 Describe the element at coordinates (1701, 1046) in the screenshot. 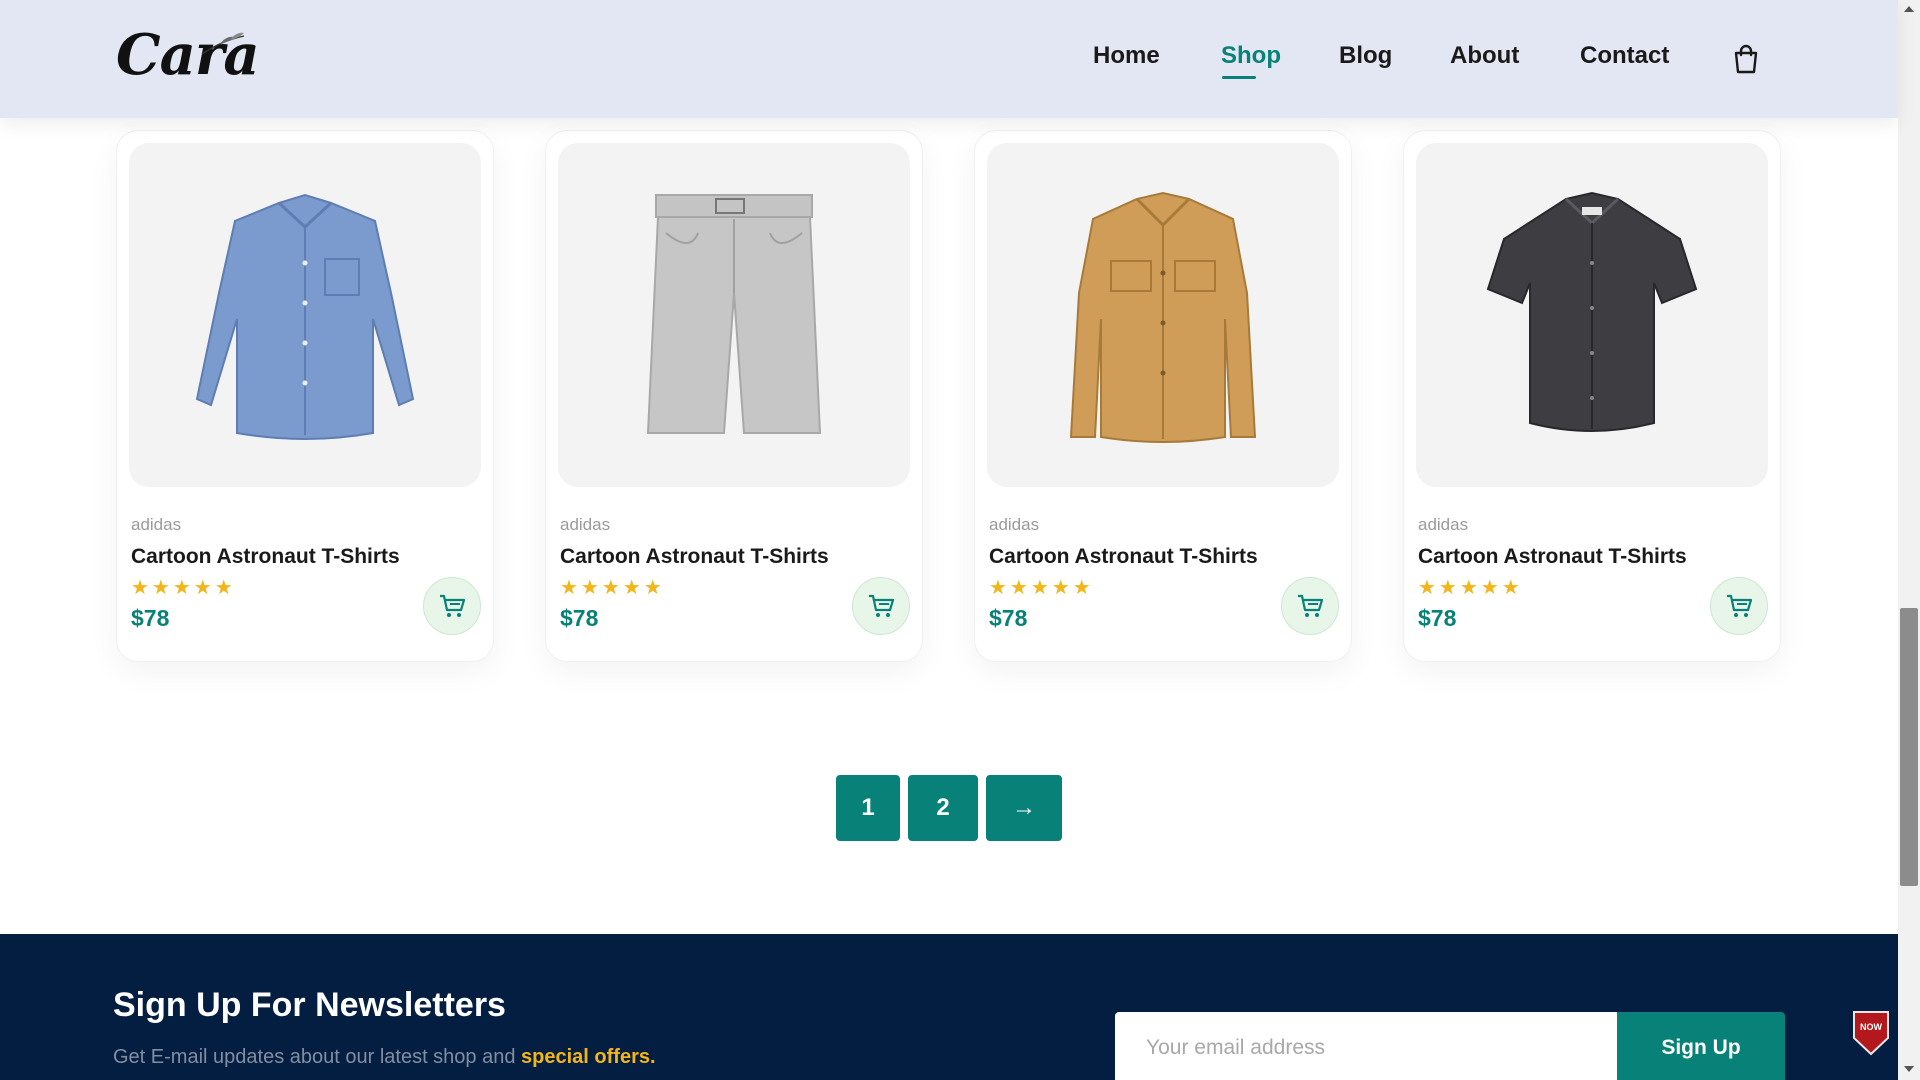

I see `sign-up-button: Sign Up` at that location.